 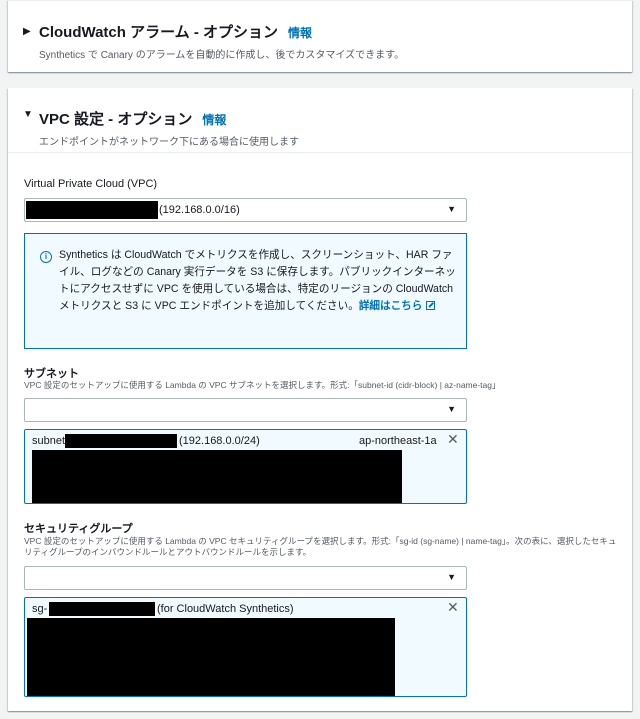 What do you see at coordinates (391, 306) in the screenshot?
I see `learn-more-link: 詳細はこちら` at bounding box center [391, 306].